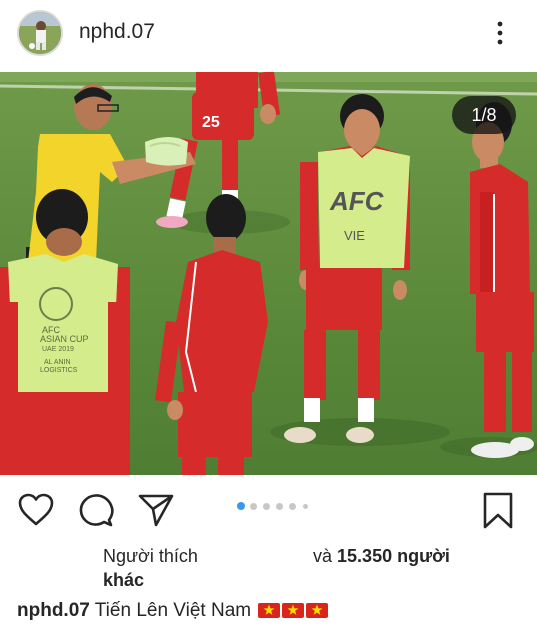  What do you see at coordinates (64, 339) in the screenshot?
I see `vest-cup-line2: ASIAN CUP` at bounding box center [64, 339].